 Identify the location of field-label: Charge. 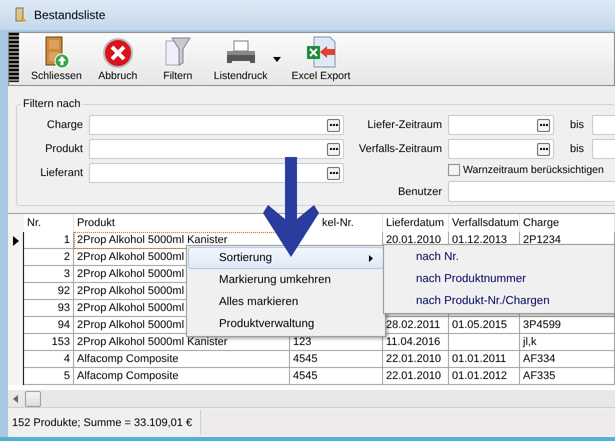
(64, 125).